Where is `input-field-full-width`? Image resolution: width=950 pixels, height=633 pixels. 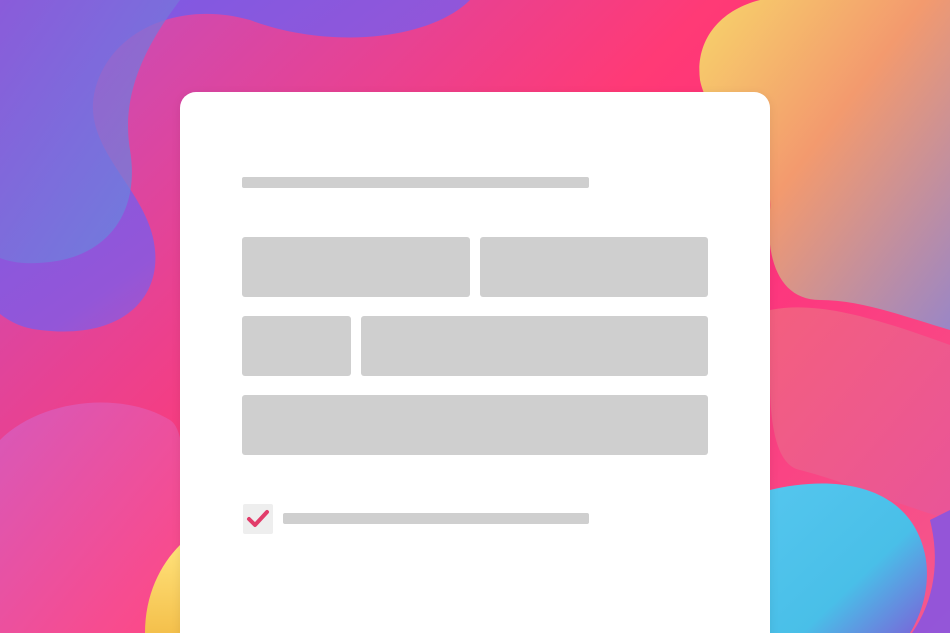
input-field-full-width is located at coordinates (475, 425).